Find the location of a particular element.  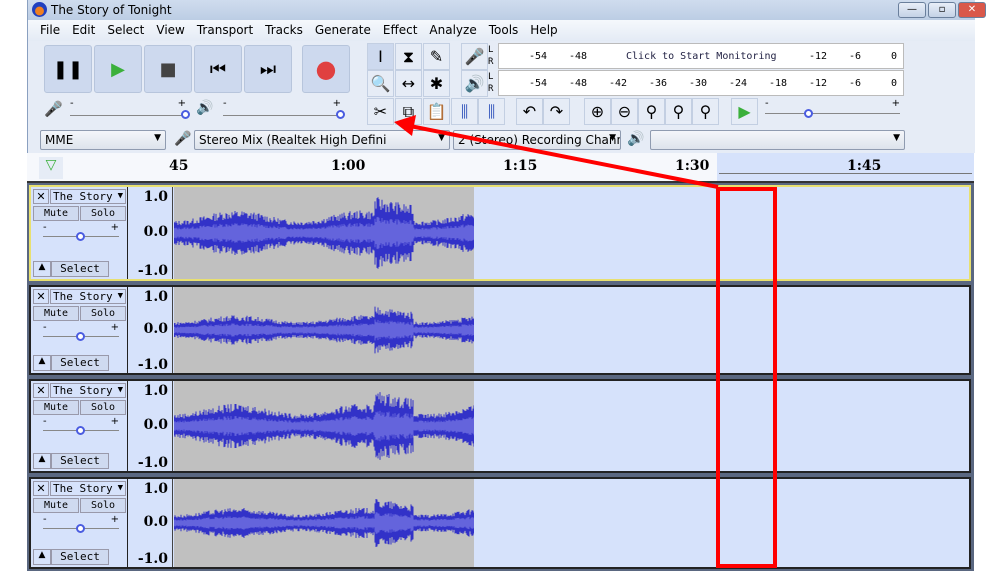

annotation-arrow-line is located at coordinates (564, 156).